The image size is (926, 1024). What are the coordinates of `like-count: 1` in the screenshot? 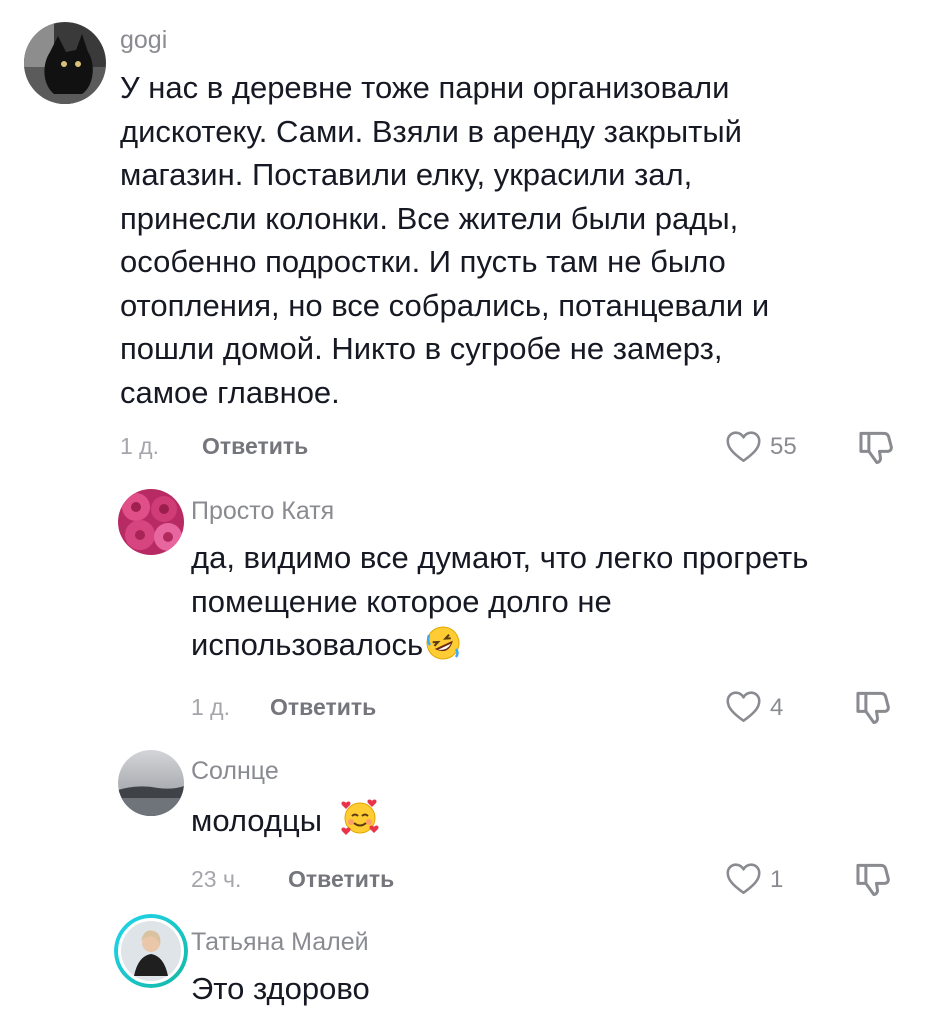 It's located at (777, 879).